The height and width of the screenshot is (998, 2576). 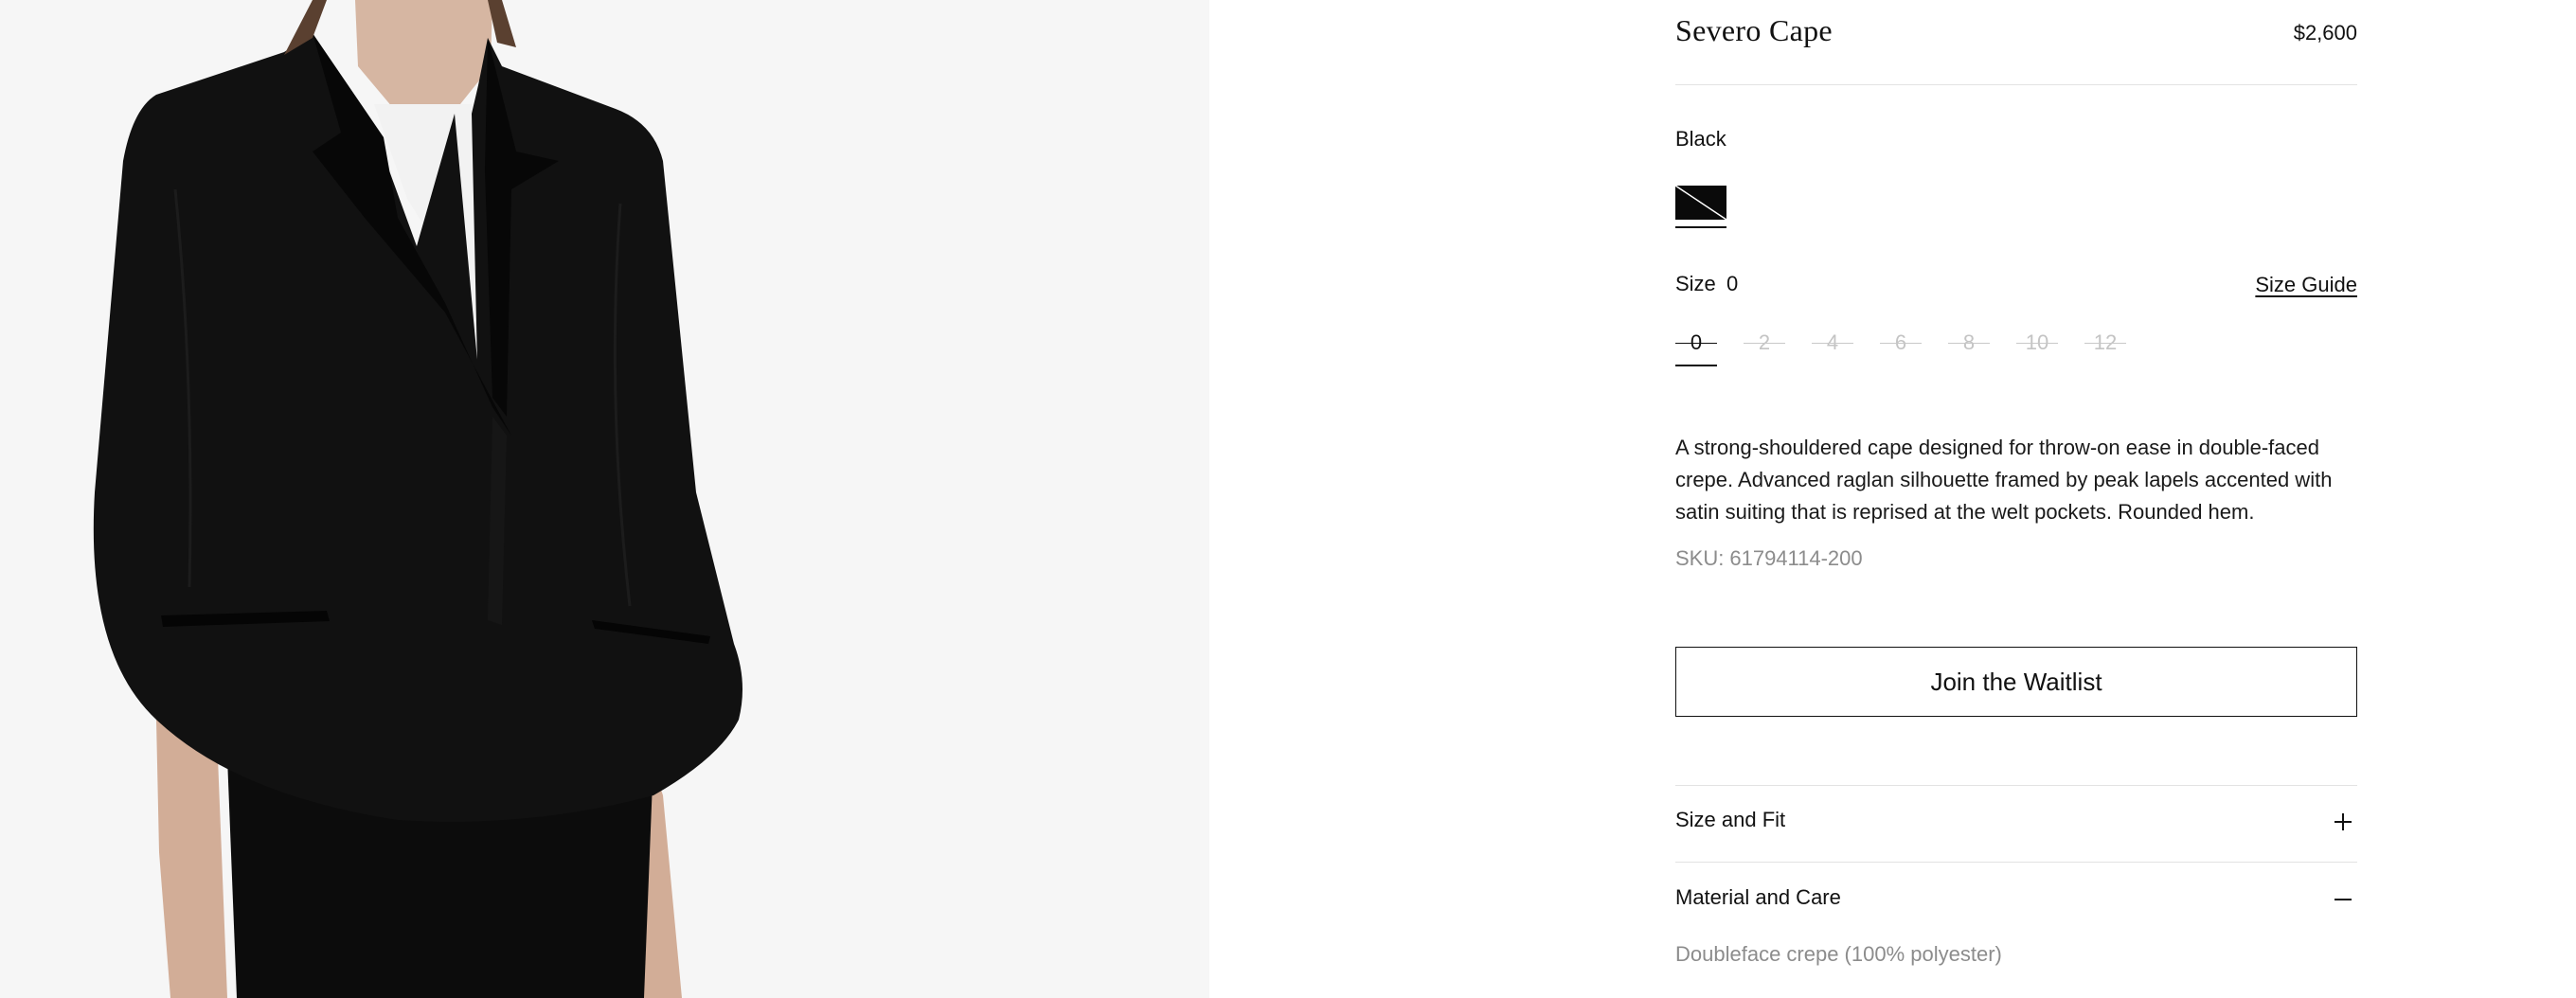 I want to click on product-price: $2,600, so click(x=2325, y=33).